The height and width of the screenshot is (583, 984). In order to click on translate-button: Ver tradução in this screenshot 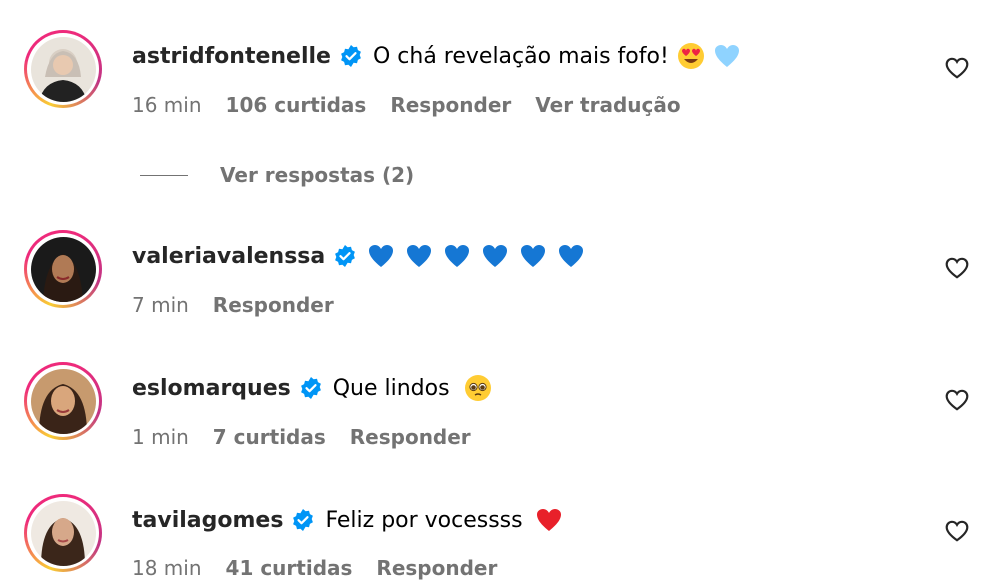, I will do `click(607, 105)`.